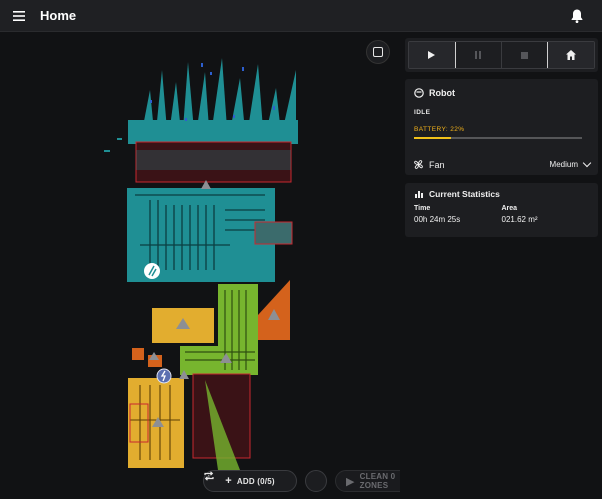  What do you see at coordinates (19, 16) in the screenshot?
I see `hamburger-menu-icon` at bounding box center [19, 16].